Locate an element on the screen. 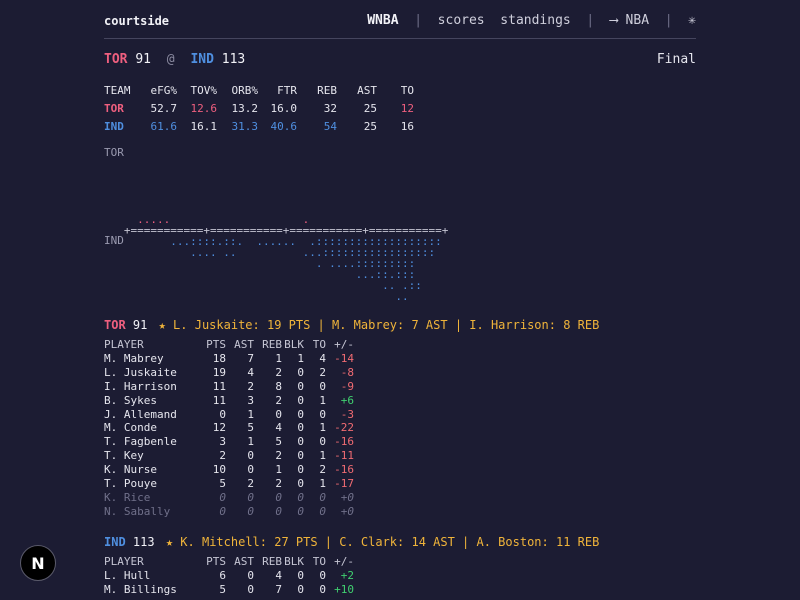 The height and width of the screenshot is (600, 800). box-header-cell: PLAYER is located at coordinates (124, 344).